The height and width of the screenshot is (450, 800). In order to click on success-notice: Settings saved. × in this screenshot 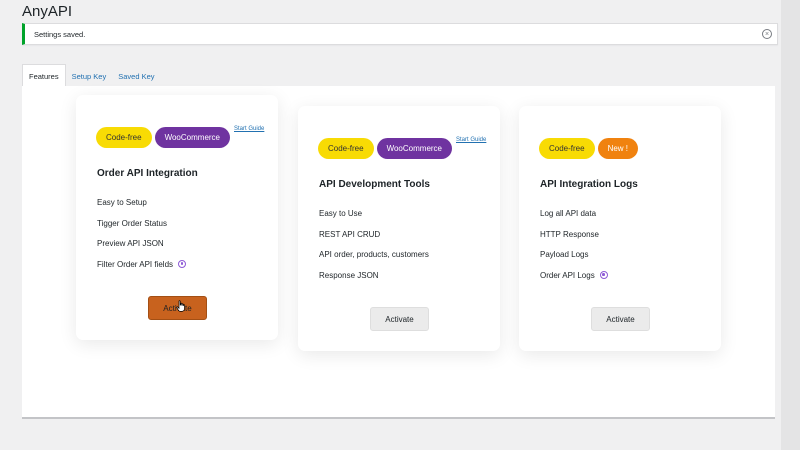, I will do `click(400, 34)`.